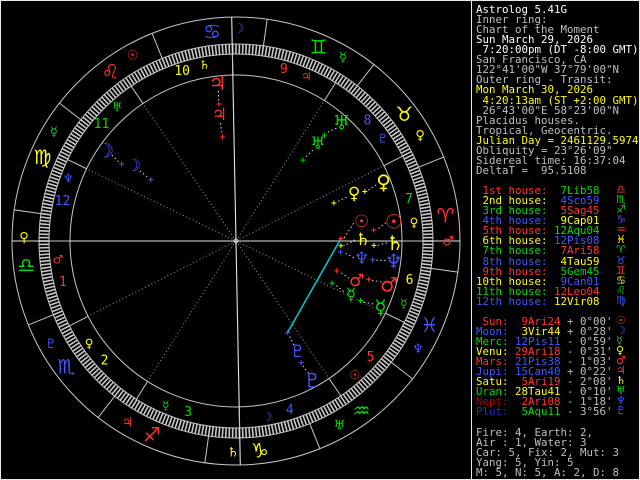 This screenshot has width=640, height=480. I want to click on planet-glyph-inner-pluto: ♇, so click(297, 352).